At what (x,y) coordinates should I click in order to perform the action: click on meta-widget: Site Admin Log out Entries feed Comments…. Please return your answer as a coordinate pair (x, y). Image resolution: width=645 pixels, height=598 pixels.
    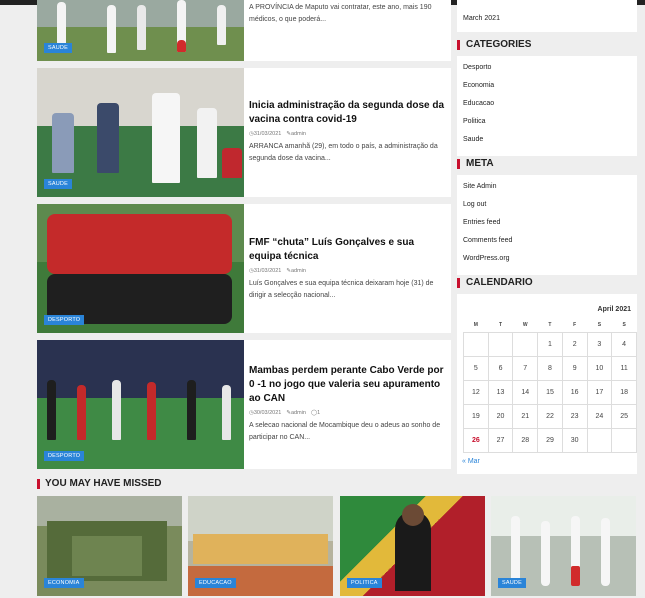
    Looking at the image, I should click on (547, 225).